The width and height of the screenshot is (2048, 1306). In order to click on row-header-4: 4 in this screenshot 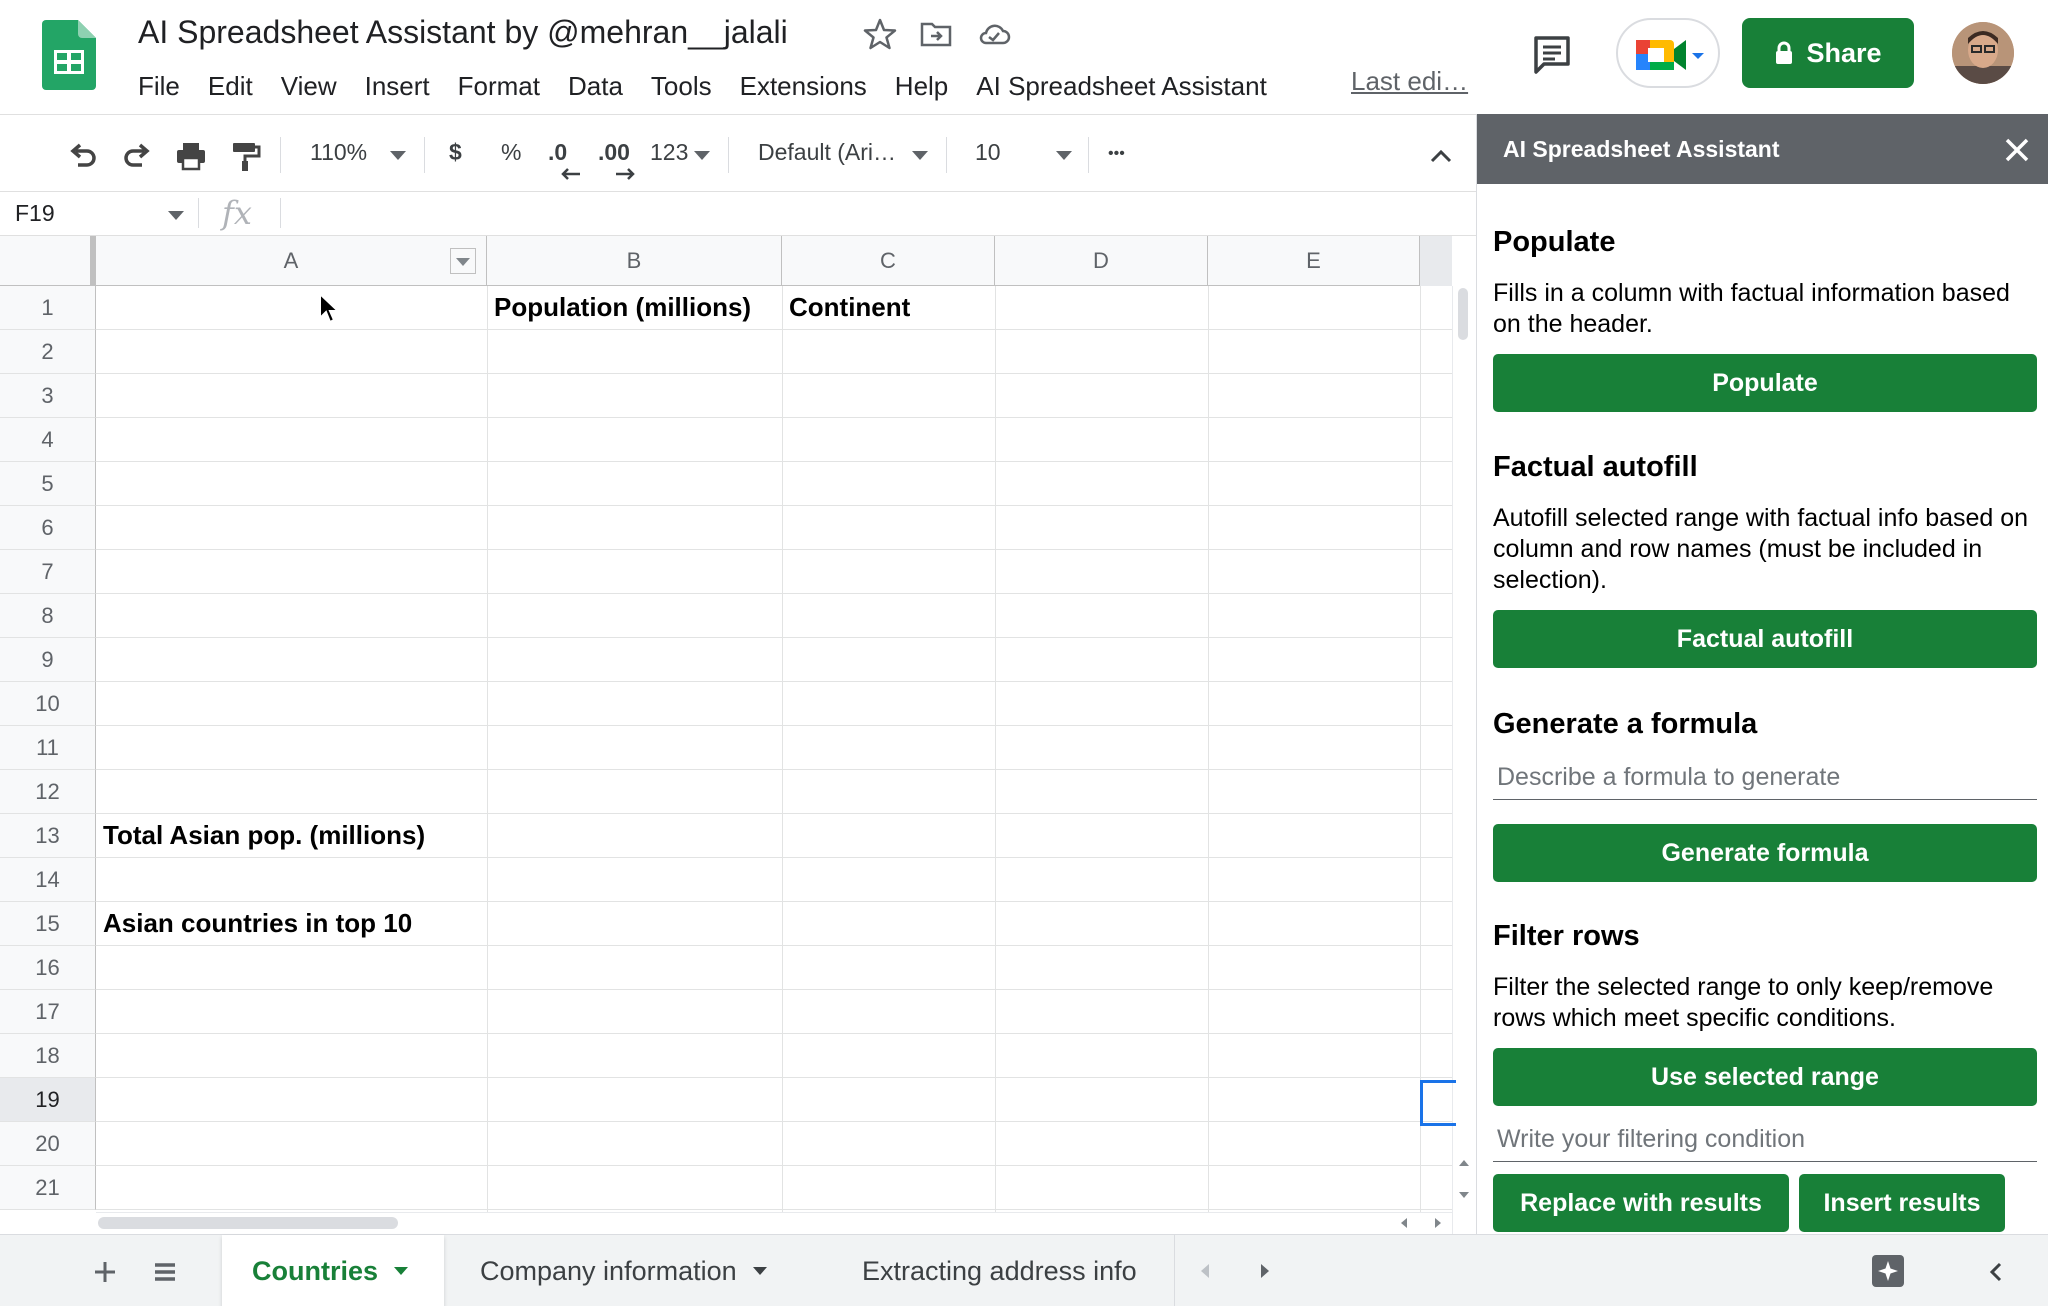, I will do `click(48, 440)`.